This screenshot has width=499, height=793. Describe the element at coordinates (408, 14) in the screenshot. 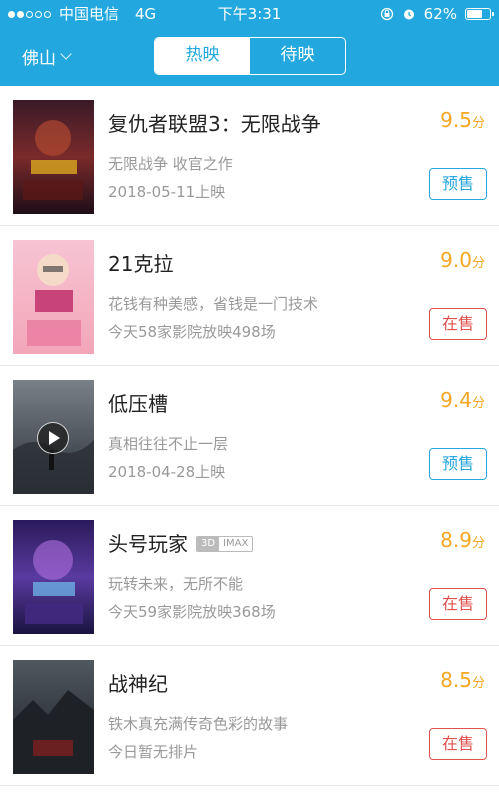

I see `alarm-icon` at that location.